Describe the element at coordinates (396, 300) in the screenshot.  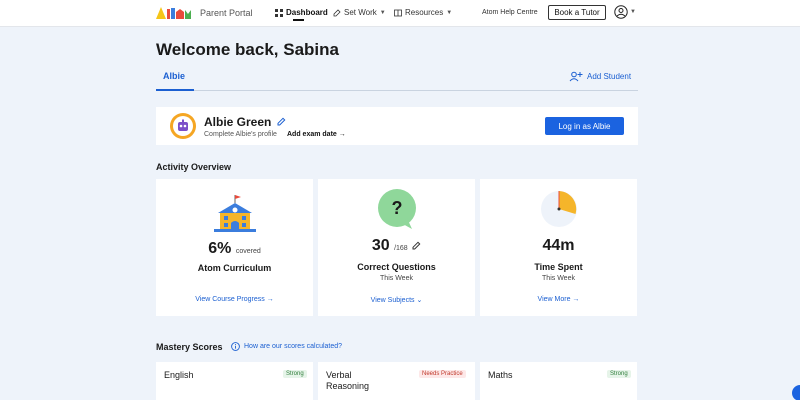
I see `view-subjects-link: View Subjects ⌄` at that location.